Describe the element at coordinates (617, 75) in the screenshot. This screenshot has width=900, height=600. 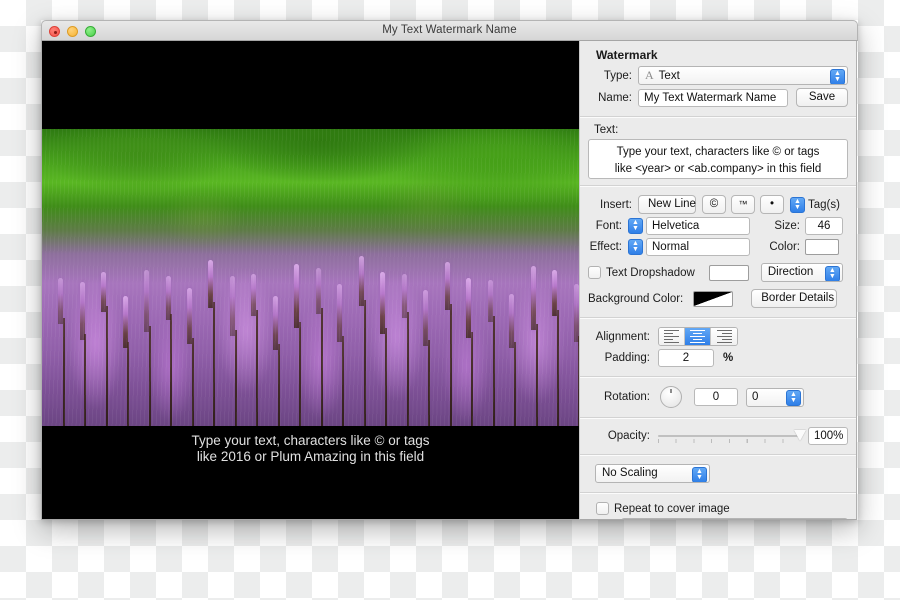
I see `type-label: Type:` at that location.